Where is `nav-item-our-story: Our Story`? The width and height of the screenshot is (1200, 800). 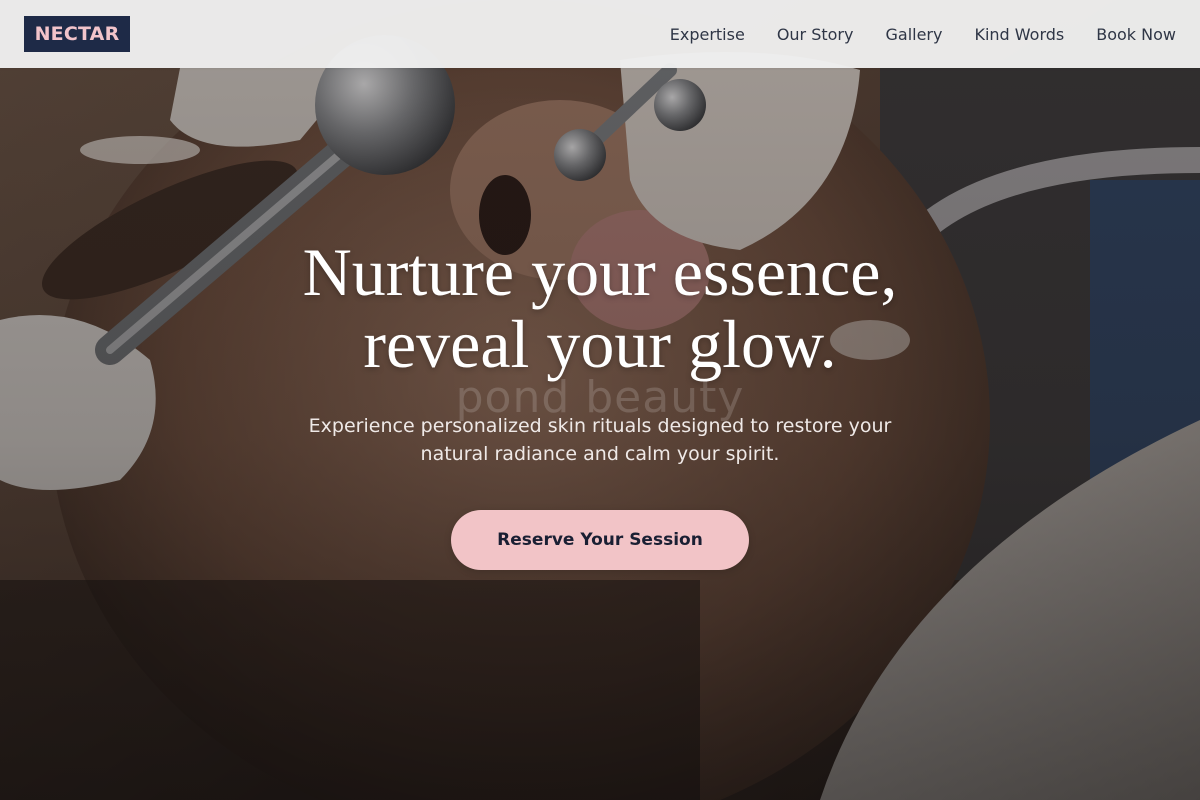 nav-item-our-story: Our Story is located at coordinates (815, 34).